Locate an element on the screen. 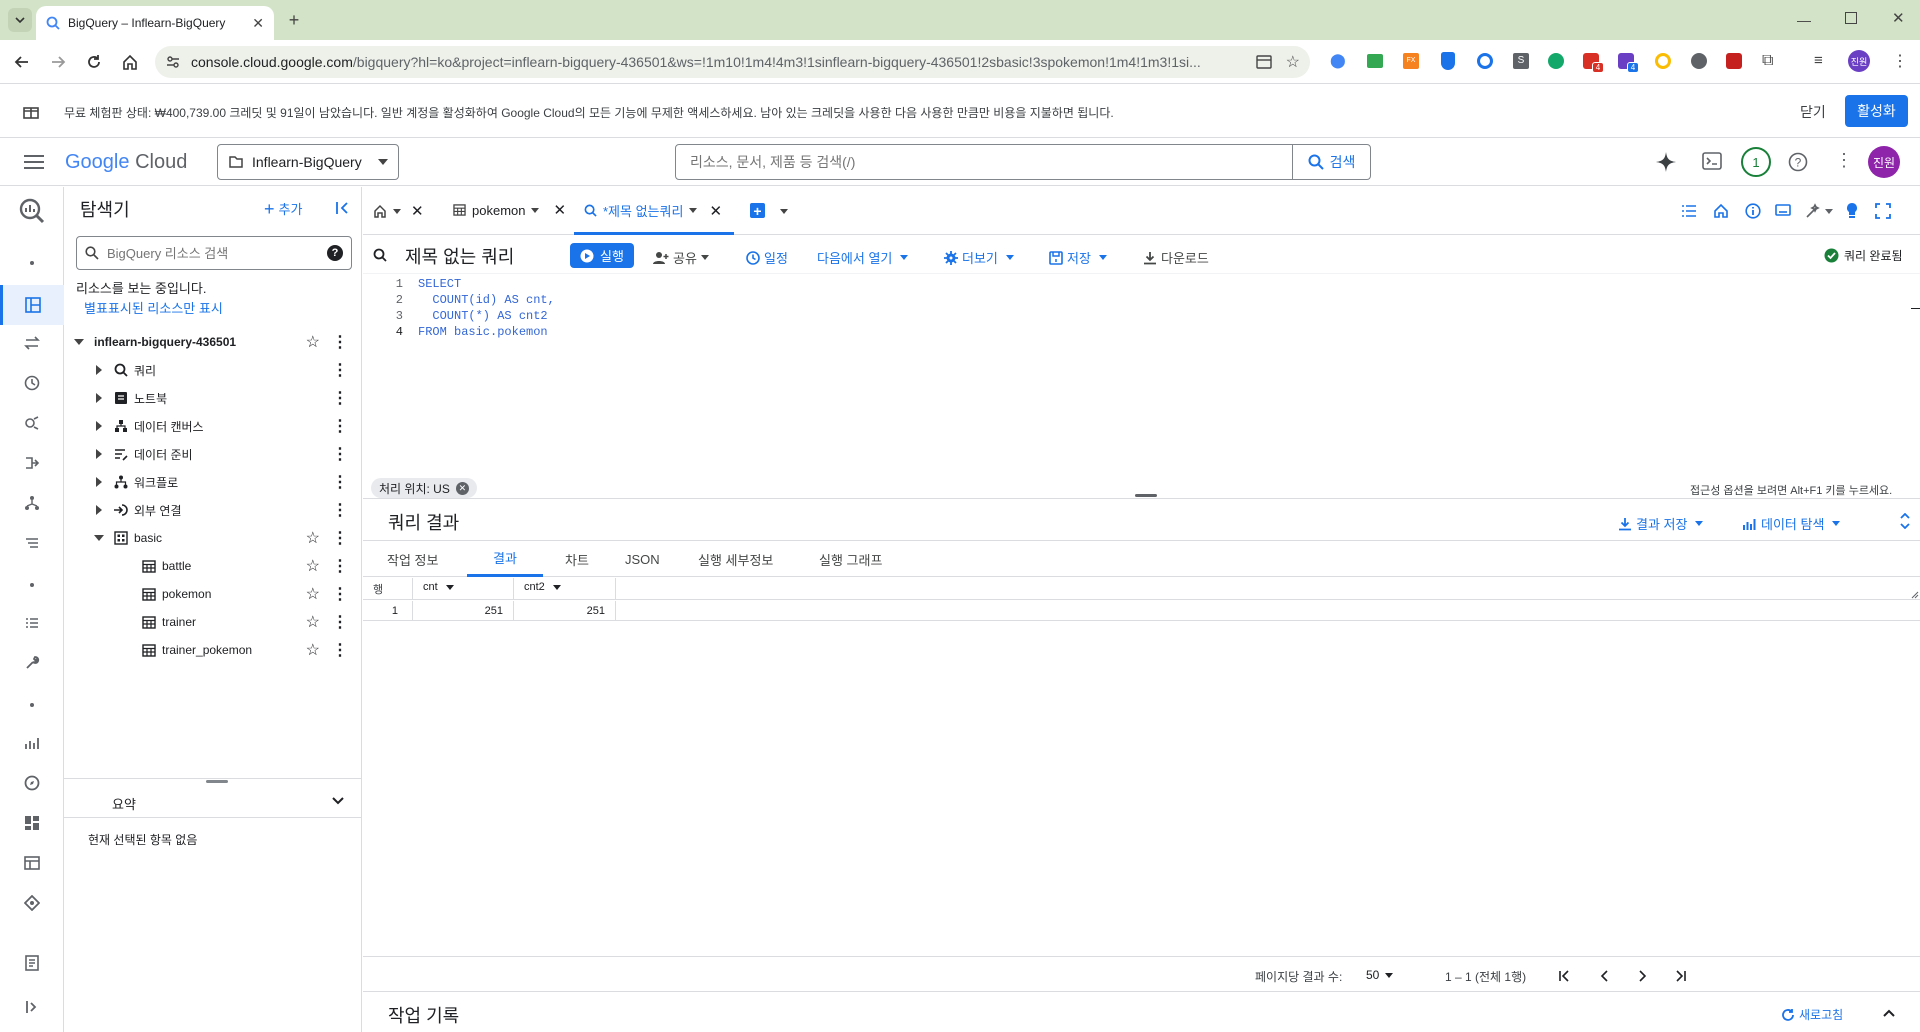 The height and width of the screenshot is (1032, 1920). google-cloud-logo: Google Cloud is located at coordinates (126, 162).